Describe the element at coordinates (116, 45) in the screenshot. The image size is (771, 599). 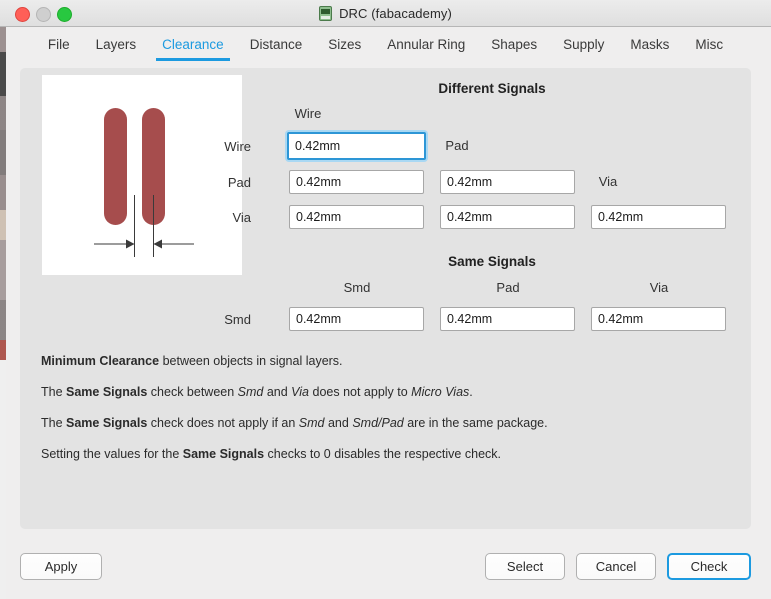
I see `tab-layers: Layers` at that location.